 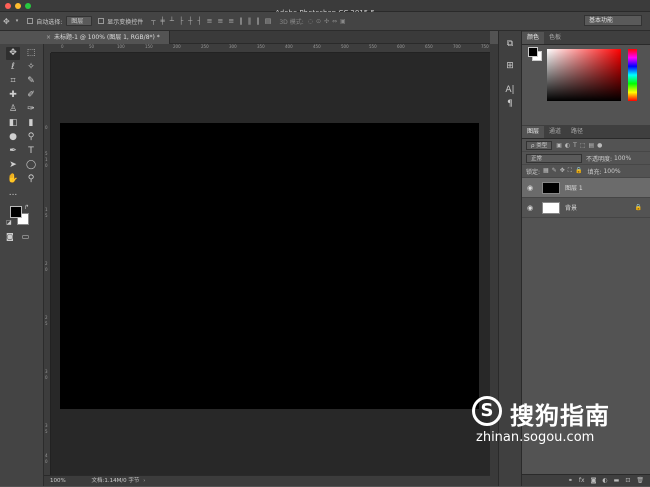 I want to click on dodge-tool-icon: ⚲, so click(x=31, y=137).